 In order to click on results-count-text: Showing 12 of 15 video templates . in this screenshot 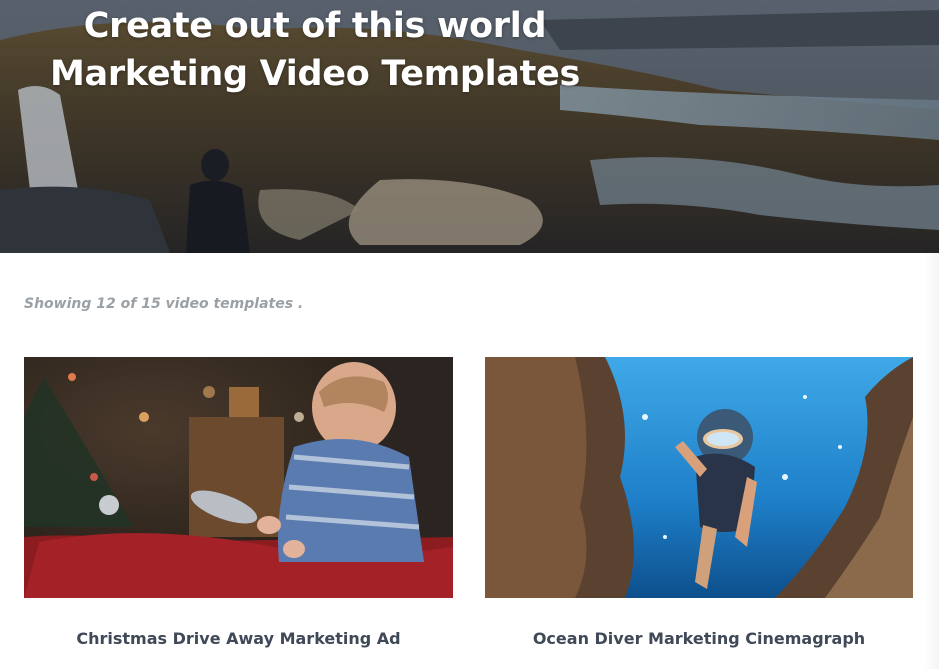, I will do `click(164, 304)`.